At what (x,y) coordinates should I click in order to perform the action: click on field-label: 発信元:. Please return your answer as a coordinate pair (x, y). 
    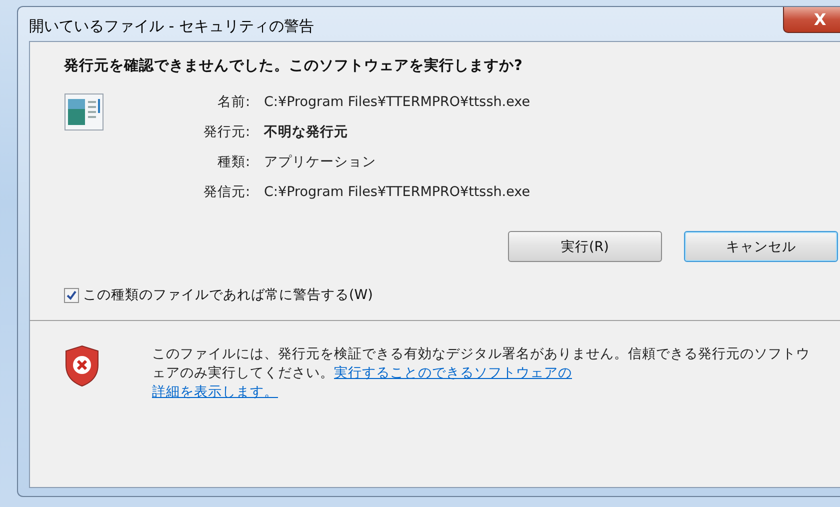
    Looking at the image, I should click on (226, 192).